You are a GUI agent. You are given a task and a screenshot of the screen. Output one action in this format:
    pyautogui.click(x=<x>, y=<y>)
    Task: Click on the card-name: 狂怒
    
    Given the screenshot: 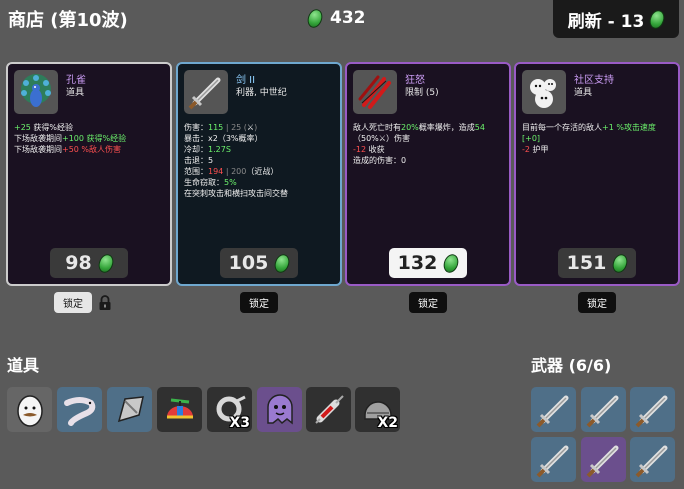 What is the action you would take?
    pyautogui.click(x=415, y=80)
    